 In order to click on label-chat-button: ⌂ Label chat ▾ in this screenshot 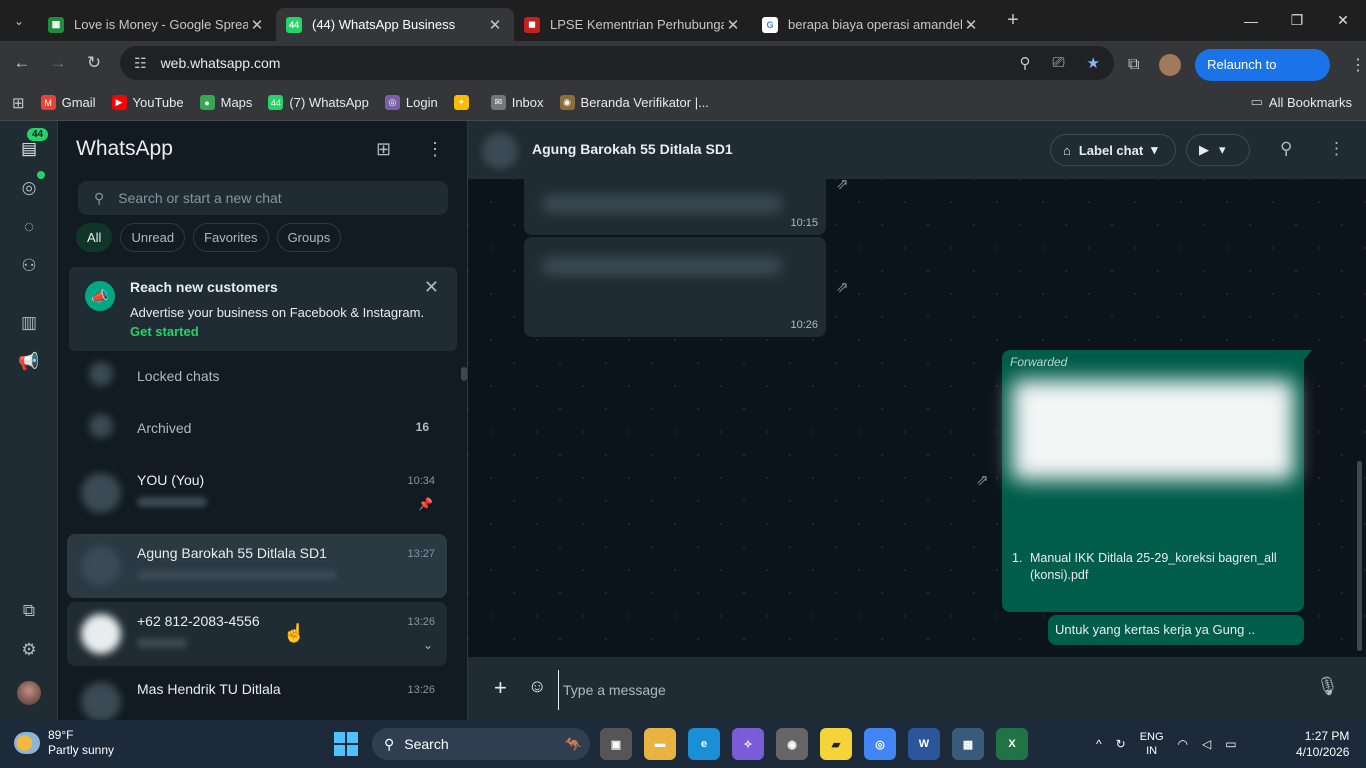, I will do `click(1113, 150)`.